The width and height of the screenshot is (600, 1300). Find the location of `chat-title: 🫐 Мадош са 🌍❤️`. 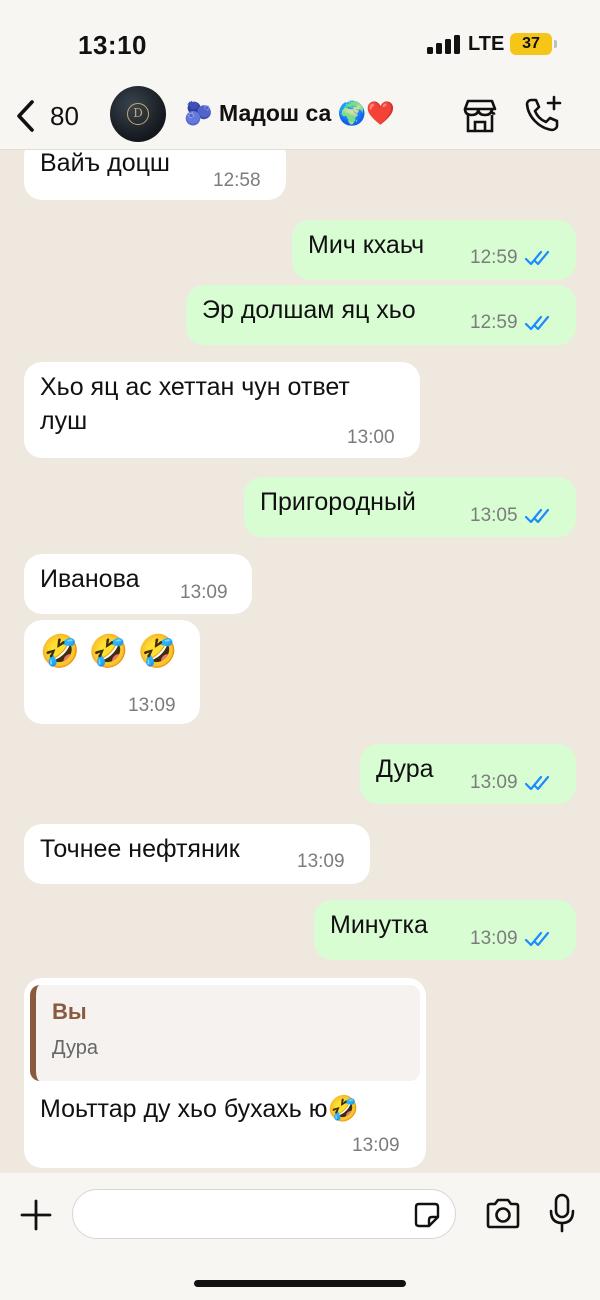

chat-title: 🫐 Мадош са 🌍❤️ is located at coordinates (289, 113).